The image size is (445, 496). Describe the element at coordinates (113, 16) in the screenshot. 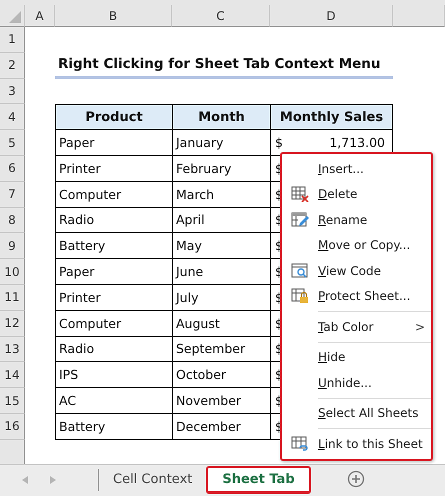

I see `column-header: B` at that location.